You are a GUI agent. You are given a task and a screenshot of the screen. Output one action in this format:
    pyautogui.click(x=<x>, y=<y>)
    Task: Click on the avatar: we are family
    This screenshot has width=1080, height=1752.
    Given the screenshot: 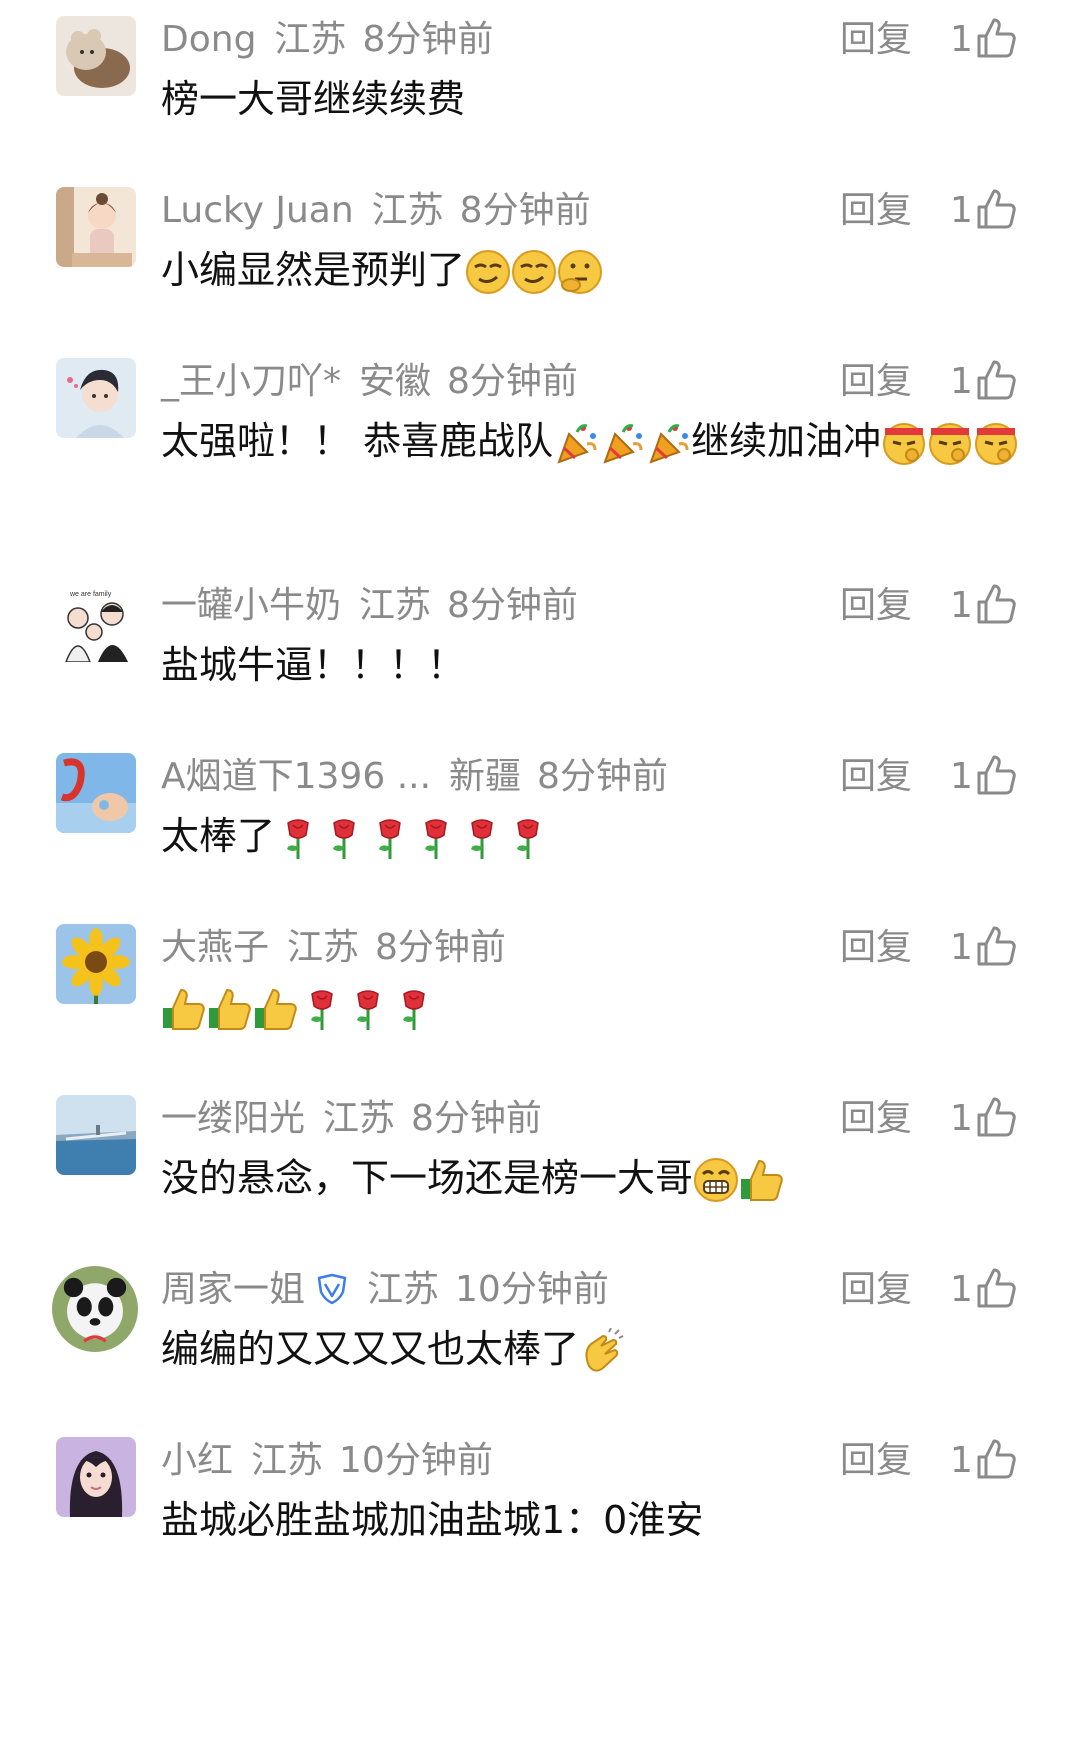 What is the action you would take?
    pyautogui.click(x=96, y=622)
    